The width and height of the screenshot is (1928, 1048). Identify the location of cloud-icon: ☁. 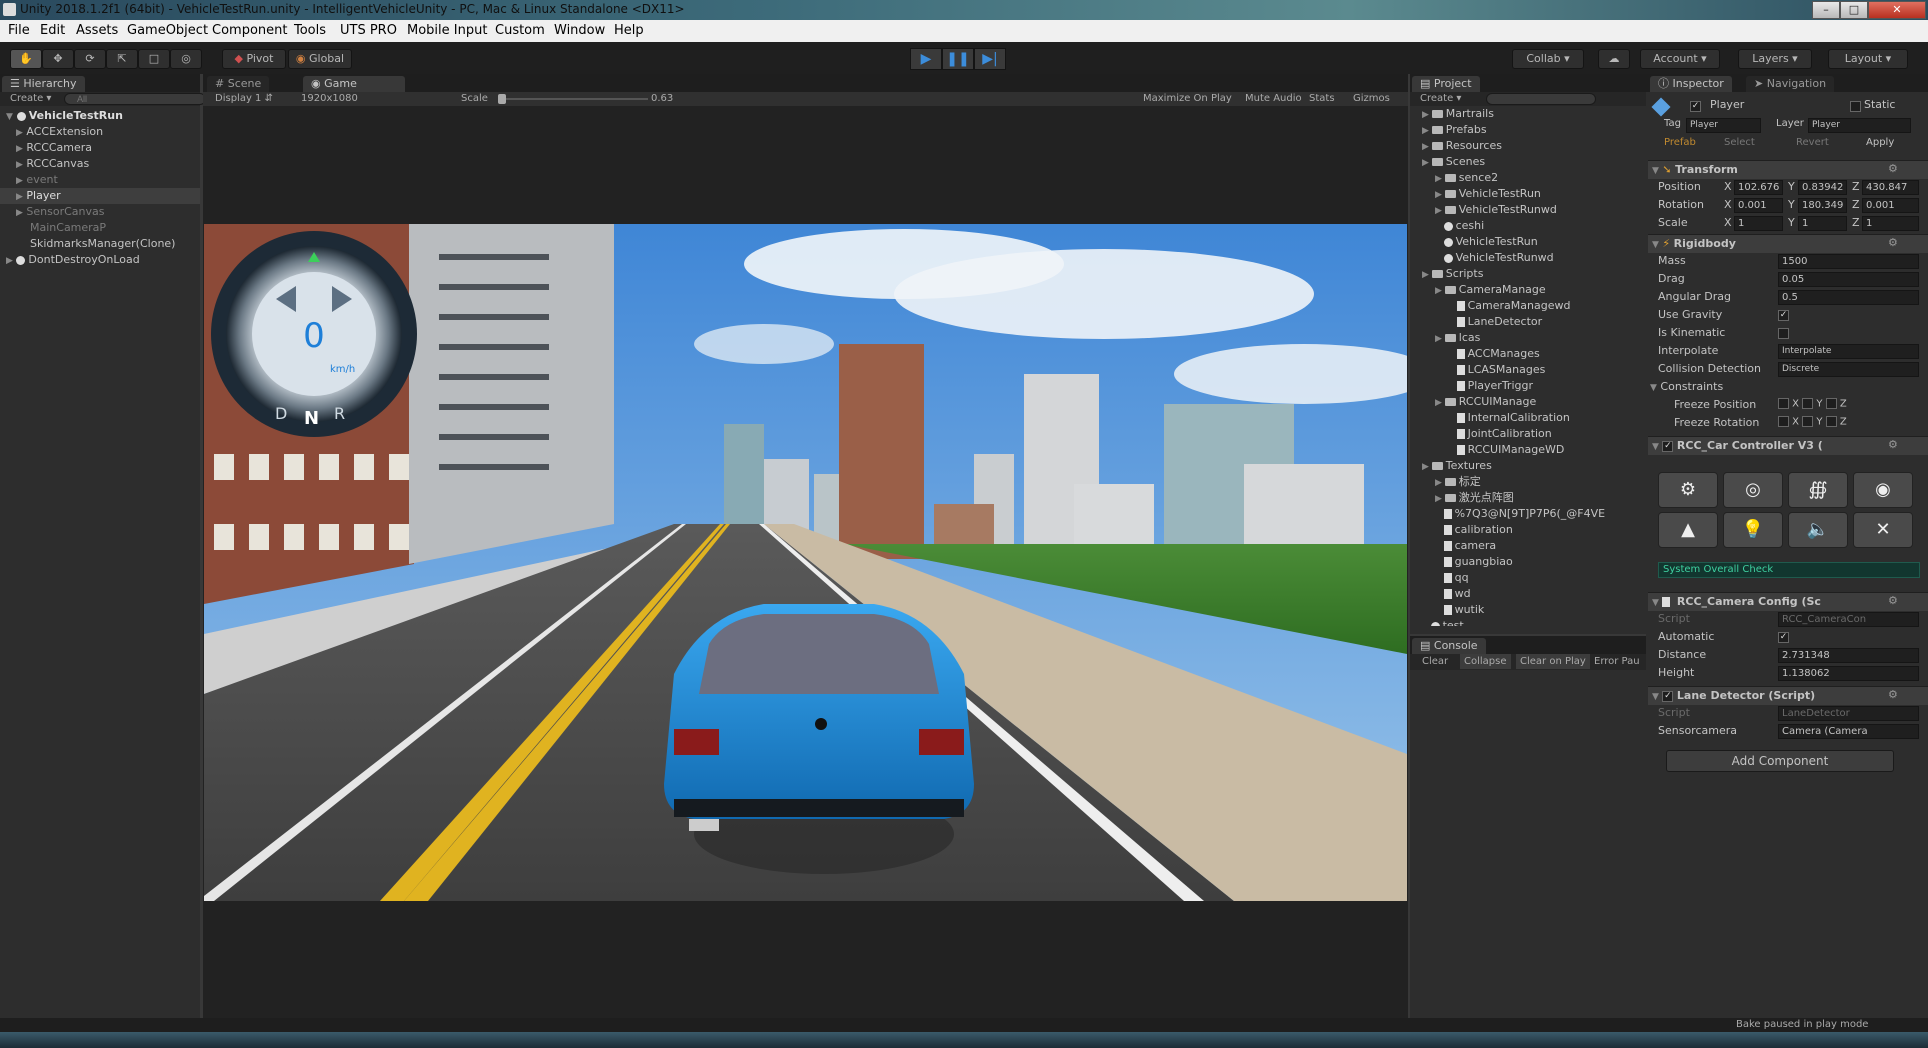
(1614, 59).